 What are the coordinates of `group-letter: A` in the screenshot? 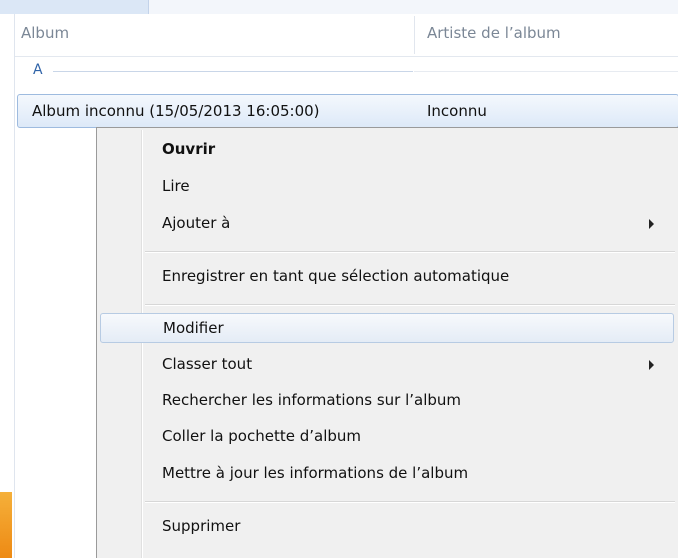 It's located at (38, 70).